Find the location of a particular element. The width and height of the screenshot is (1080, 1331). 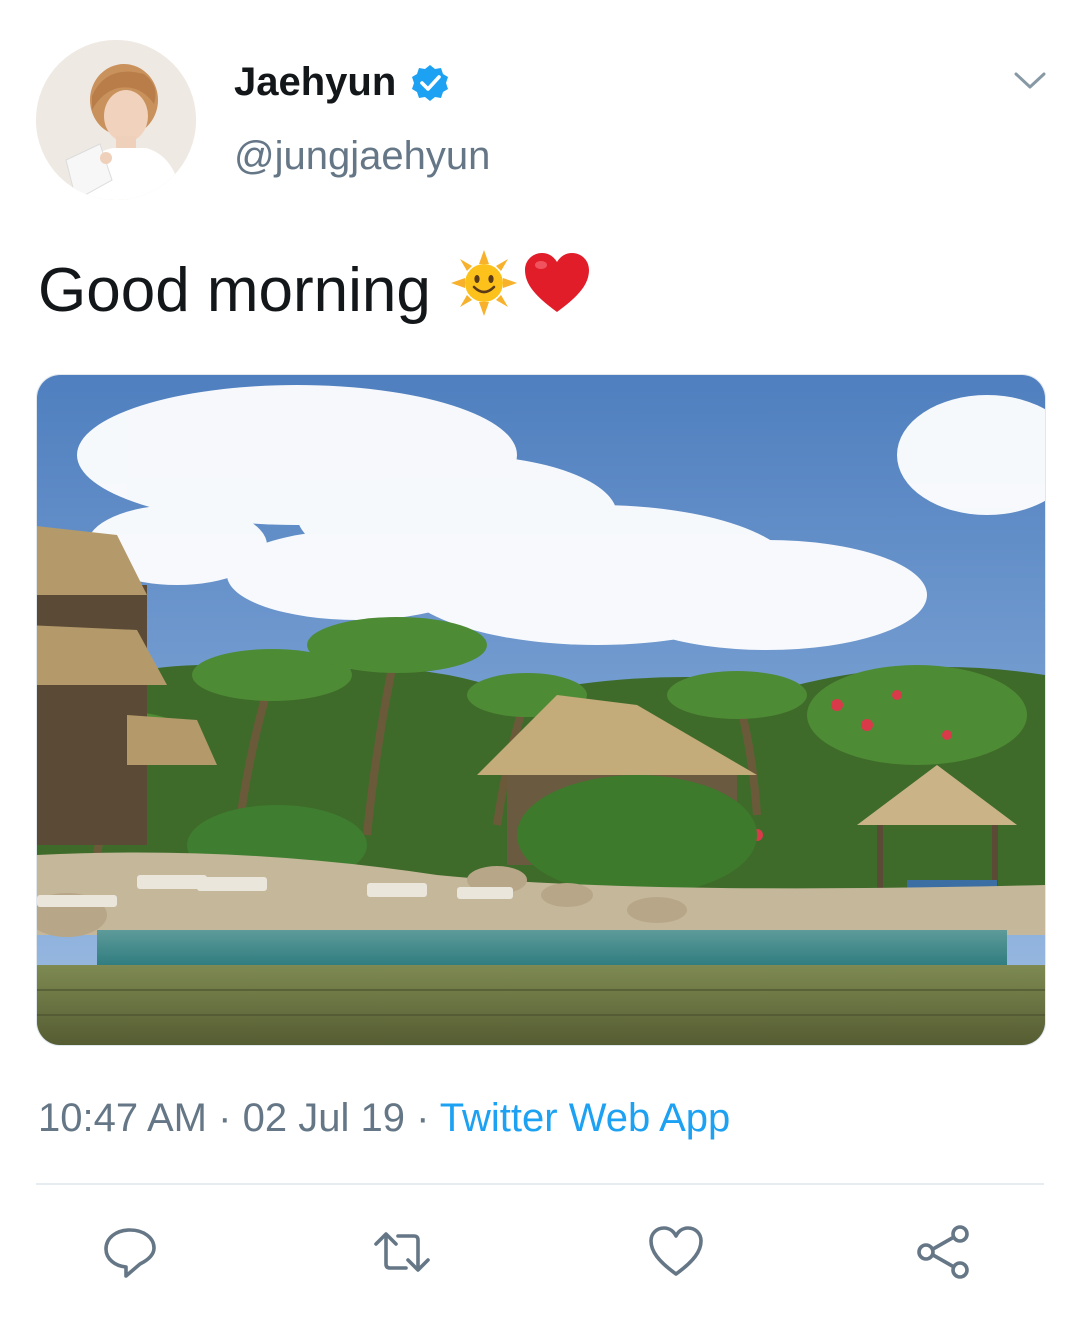

heart-icon is located at coordinates (676, 1252).